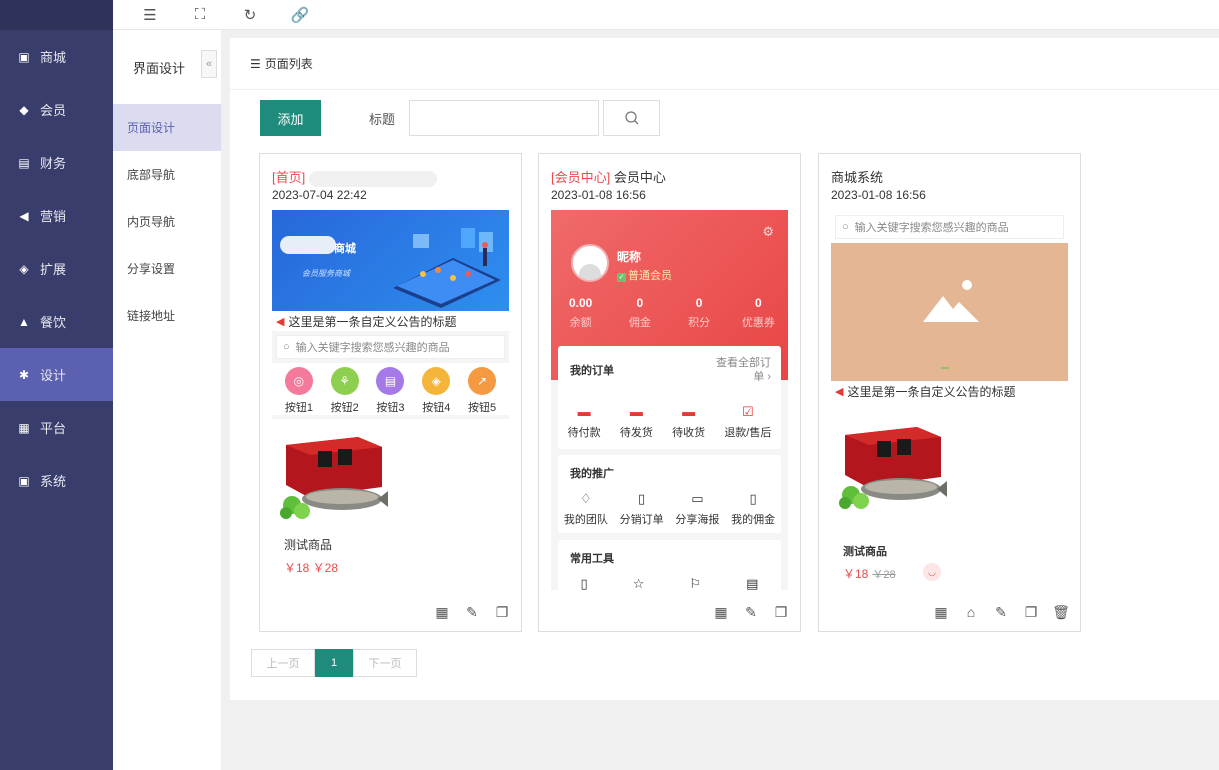  Describe the element at coordinates (298, 408) in the screenshot. I see `button-1-label: 按钮1` at that location.